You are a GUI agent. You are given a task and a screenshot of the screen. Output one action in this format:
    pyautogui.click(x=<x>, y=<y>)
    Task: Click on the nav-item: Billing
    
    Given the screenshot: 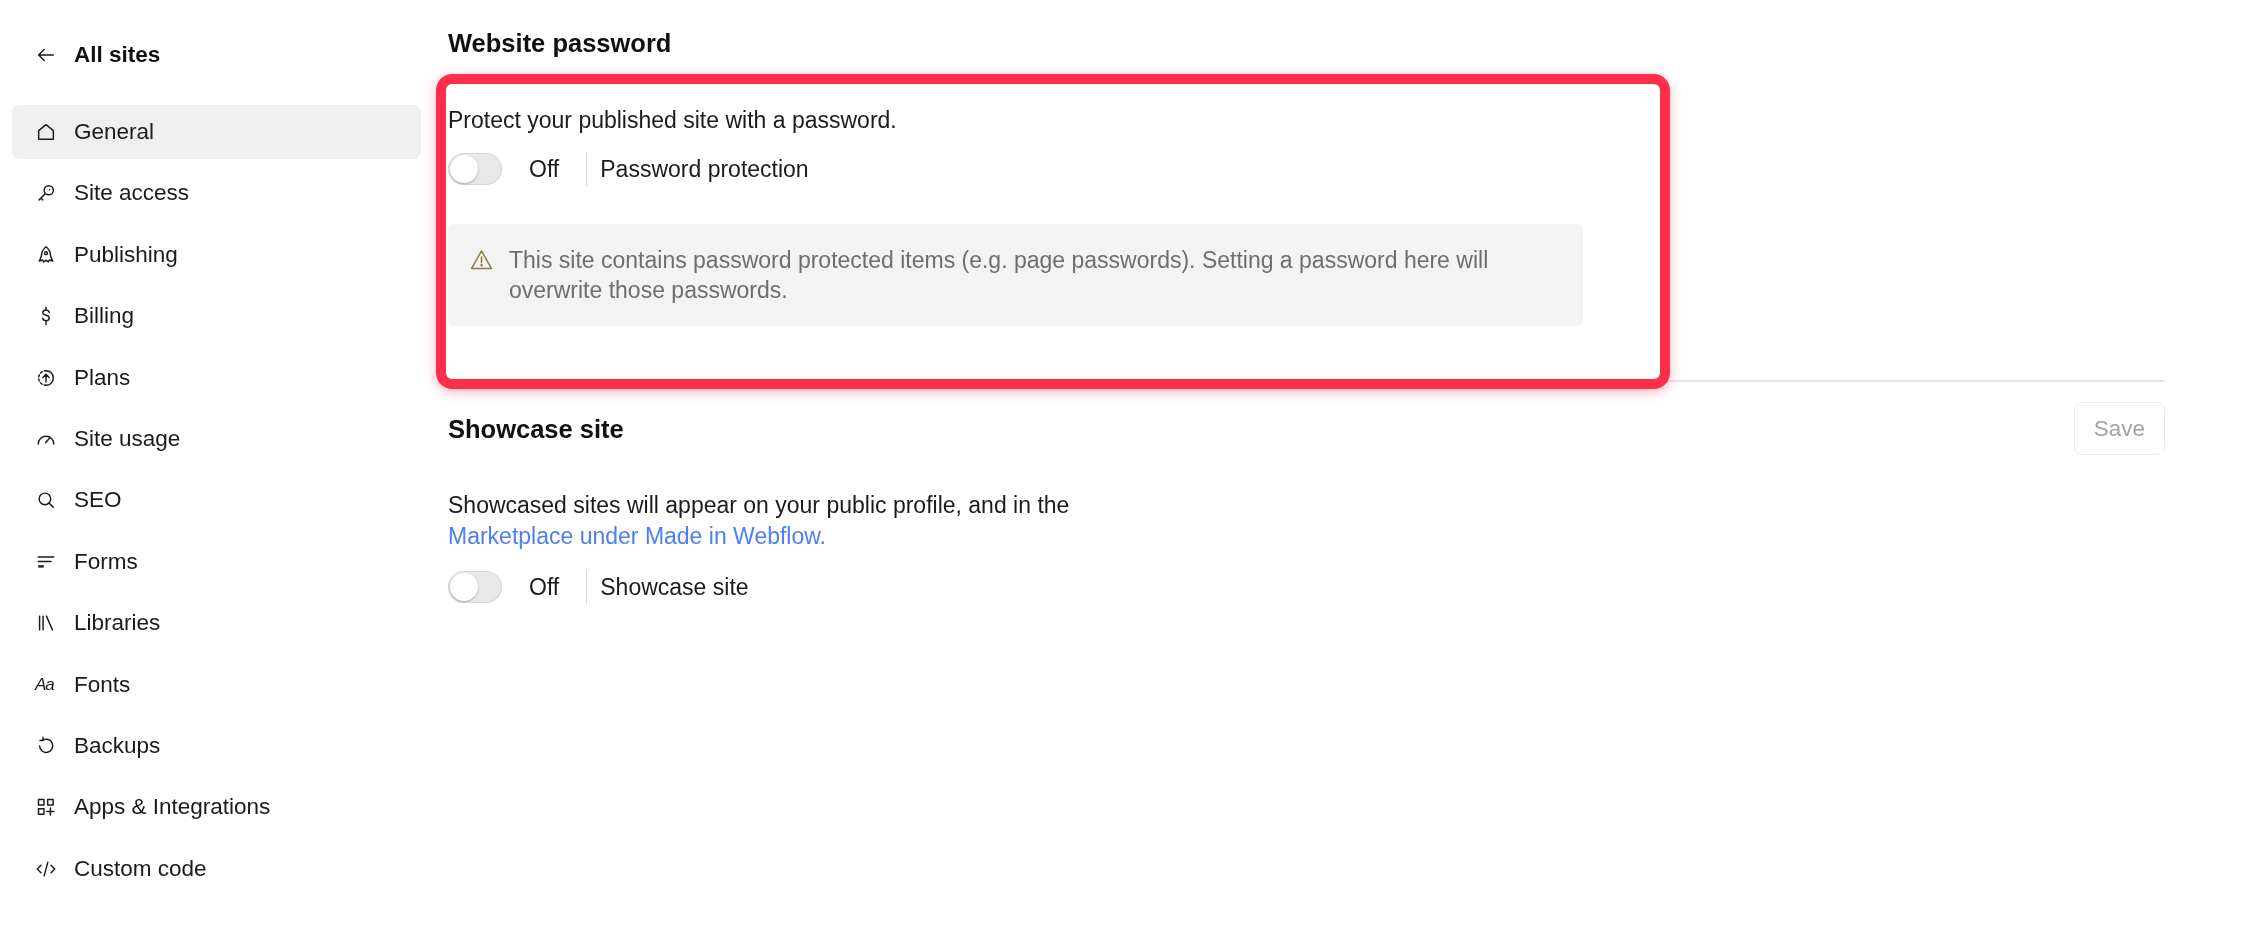 What is the action you would take?
    pyautogui.click(x=216, y=316)
    